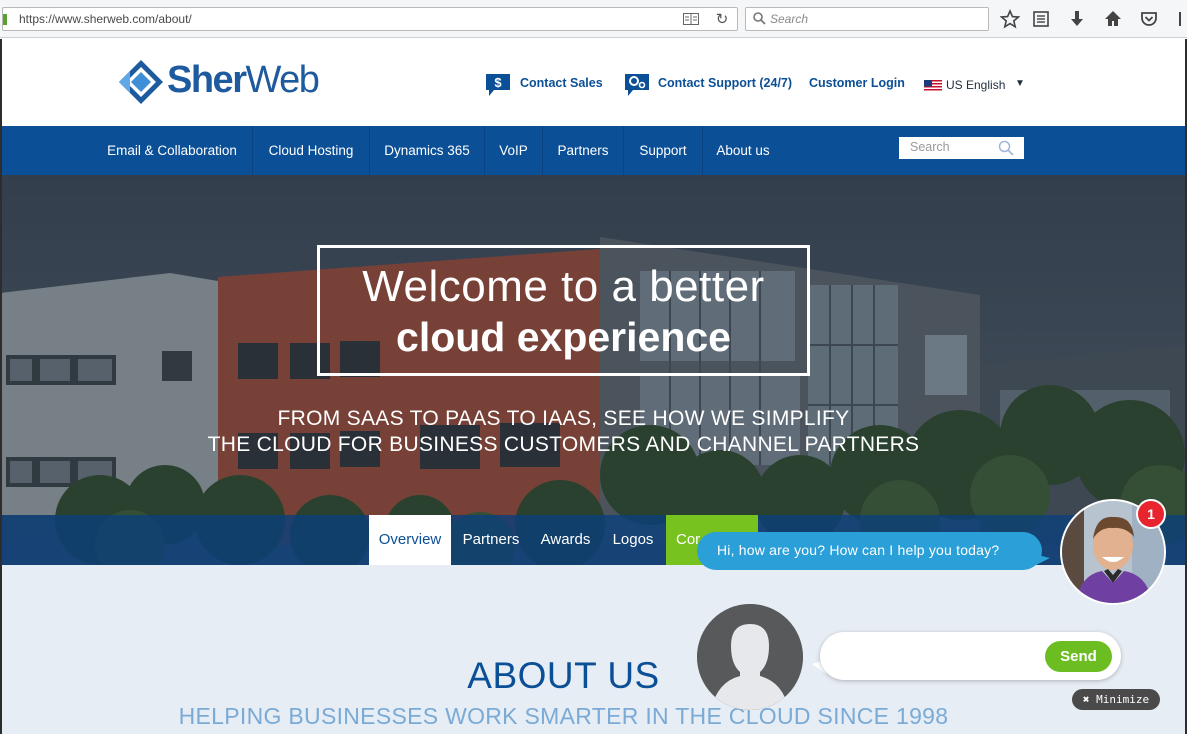 This screenshot has height=734, width=1187. I want to click on language-selector-label: US English, so click(975, 85).